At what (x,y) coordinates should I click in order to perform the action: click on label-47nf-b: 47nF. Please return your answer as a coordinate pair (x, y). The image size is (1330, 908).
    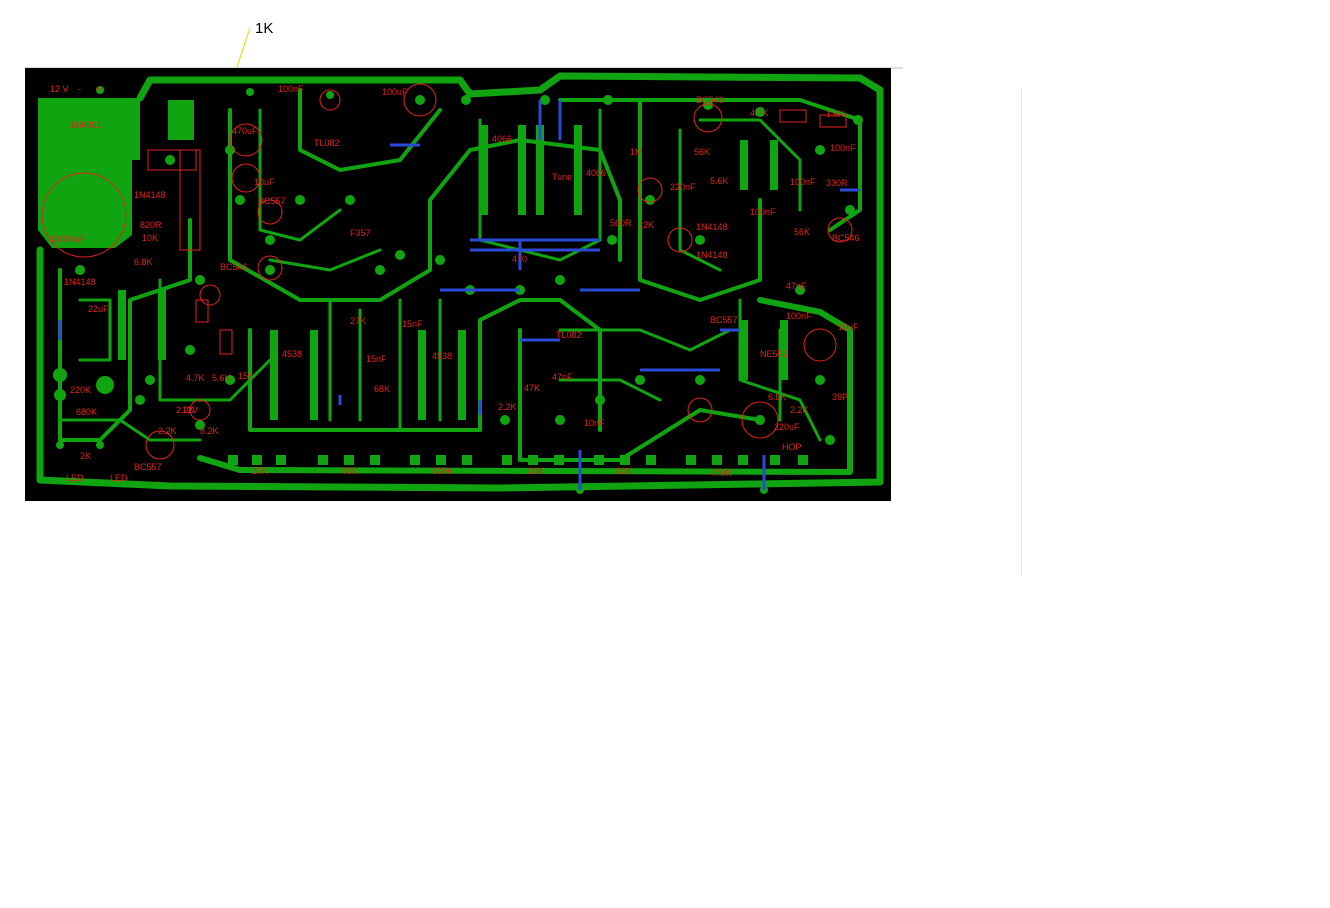
    Looking at the image, I should click on (562, 377).